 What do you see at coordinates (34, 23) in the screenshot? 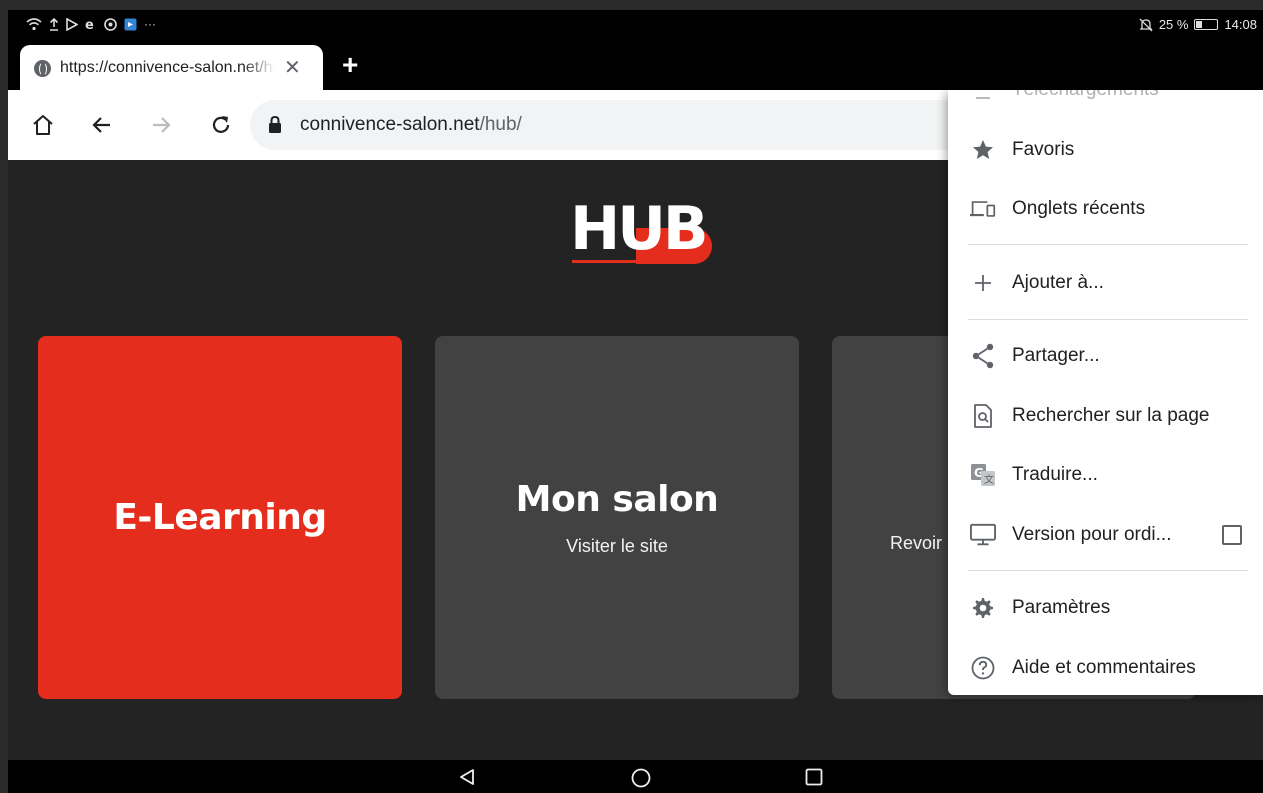
I see `wifi-icon` at bounding box center [34, 23].